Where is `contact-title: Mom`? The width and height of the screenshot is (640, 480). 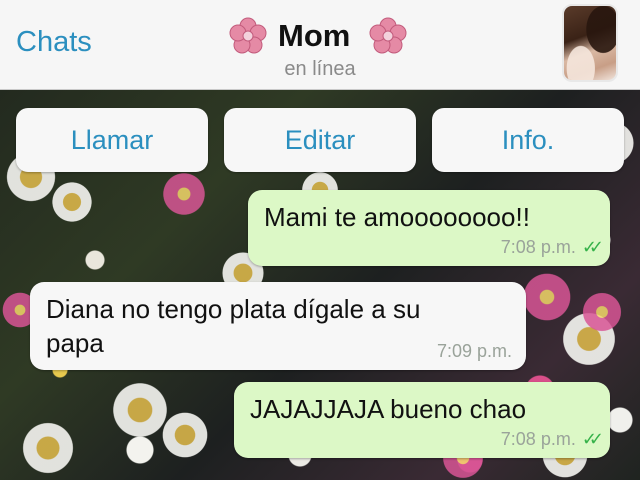
contact-title: Mom is located at coordinates (322, 31).